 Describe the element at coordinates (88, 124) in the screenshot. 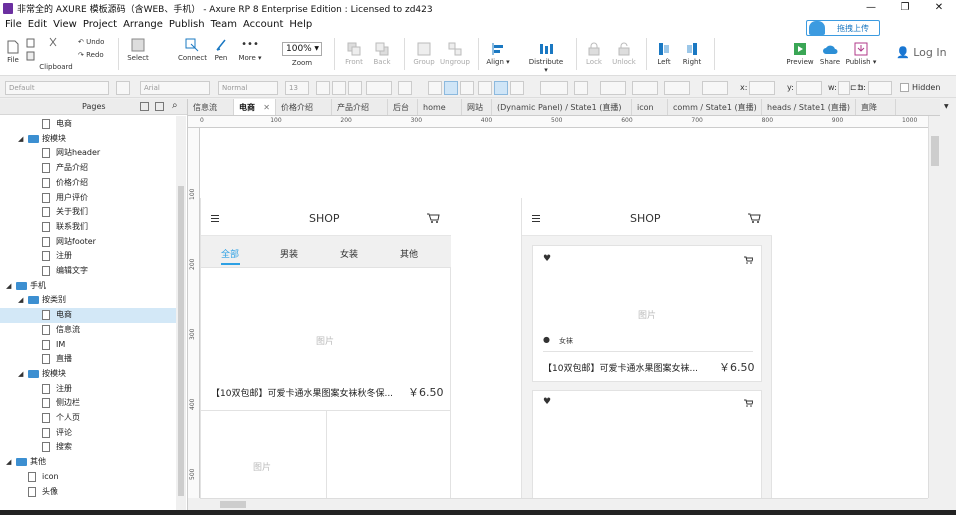

I see `tree-page: 电商` at that location.